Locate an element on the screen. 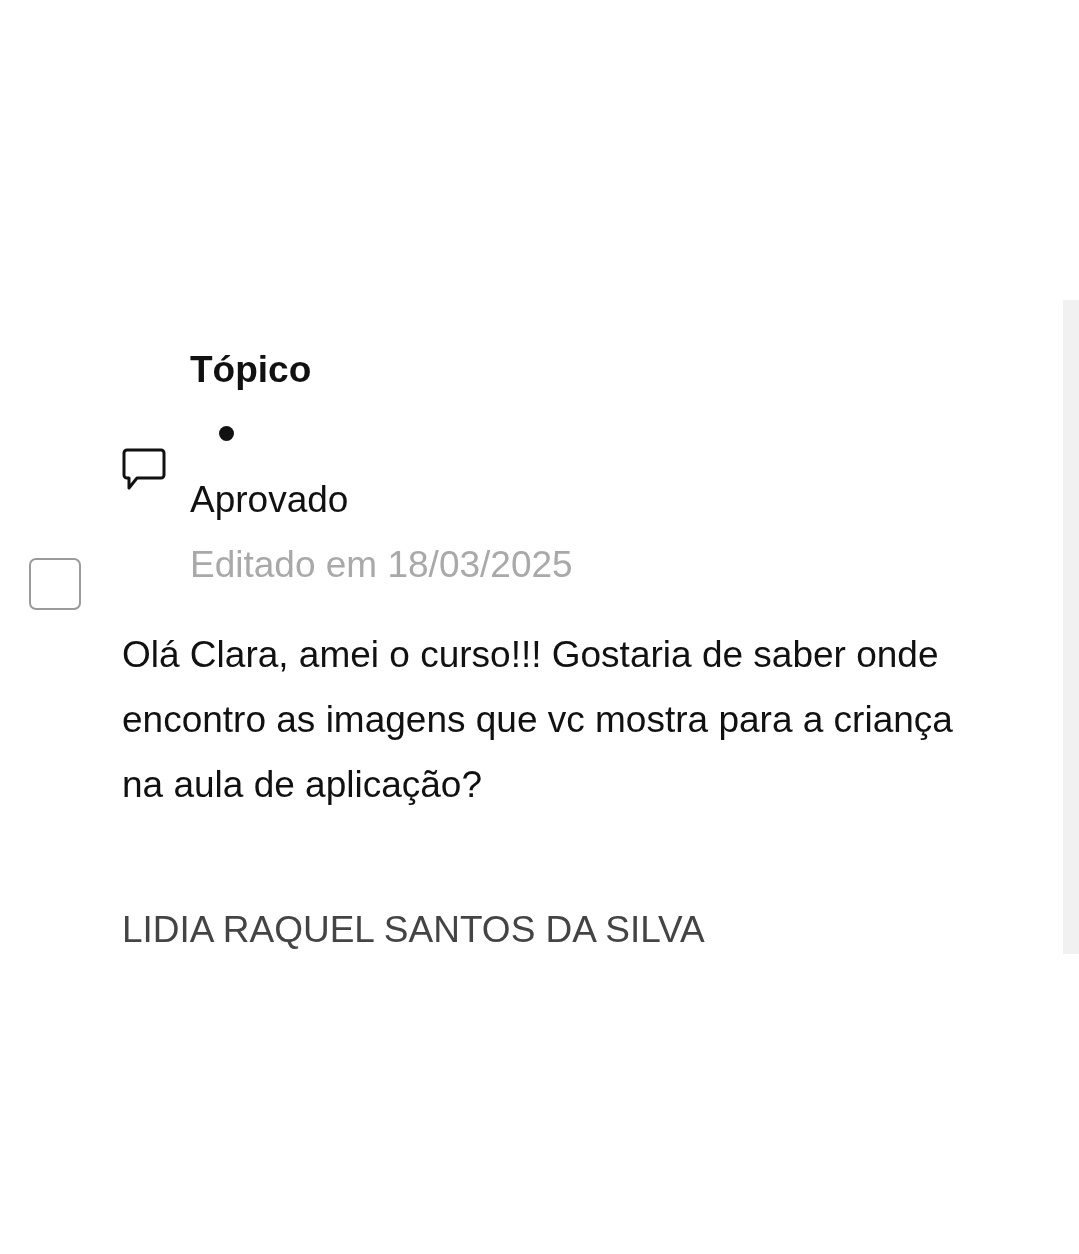 The width and height of the screenshot is (1079, 1254). author-name: LIDIA RAQUEL SANTOS DA SILVA is located at coordinates (414, 930).